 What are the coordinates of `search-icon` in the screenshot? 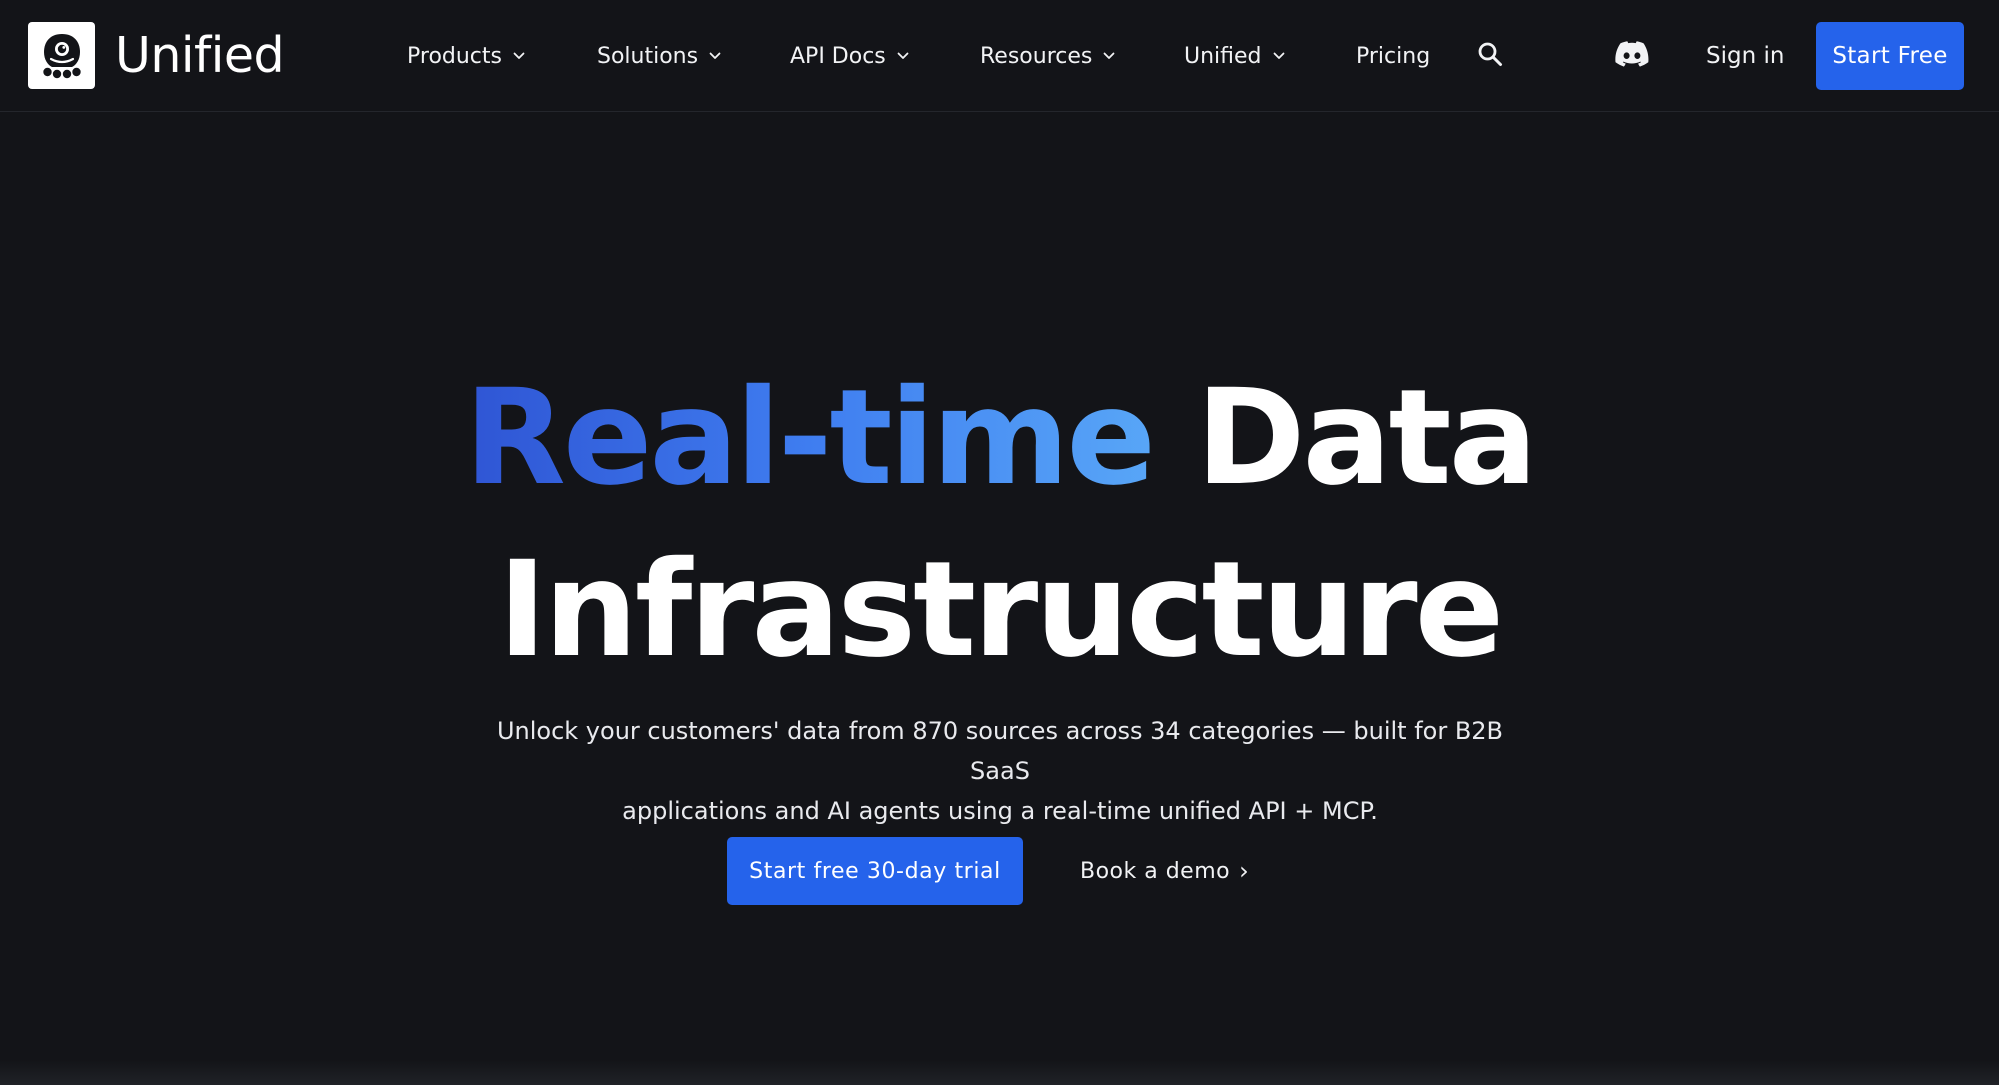 It's located at (1490, 56).